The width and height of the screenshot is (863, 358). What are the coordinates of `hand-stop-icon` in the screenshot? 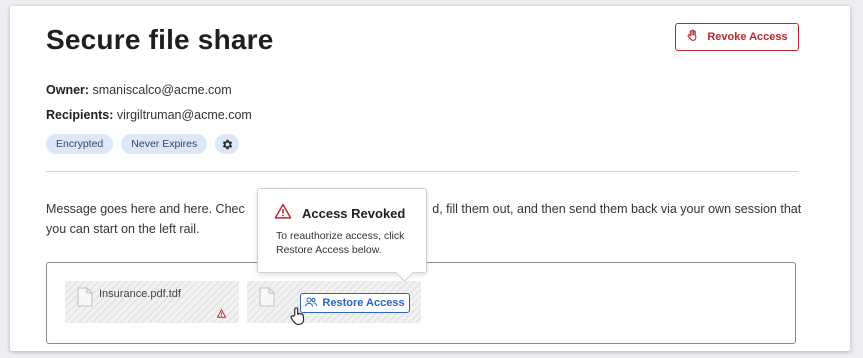 It's located at (692, 37).